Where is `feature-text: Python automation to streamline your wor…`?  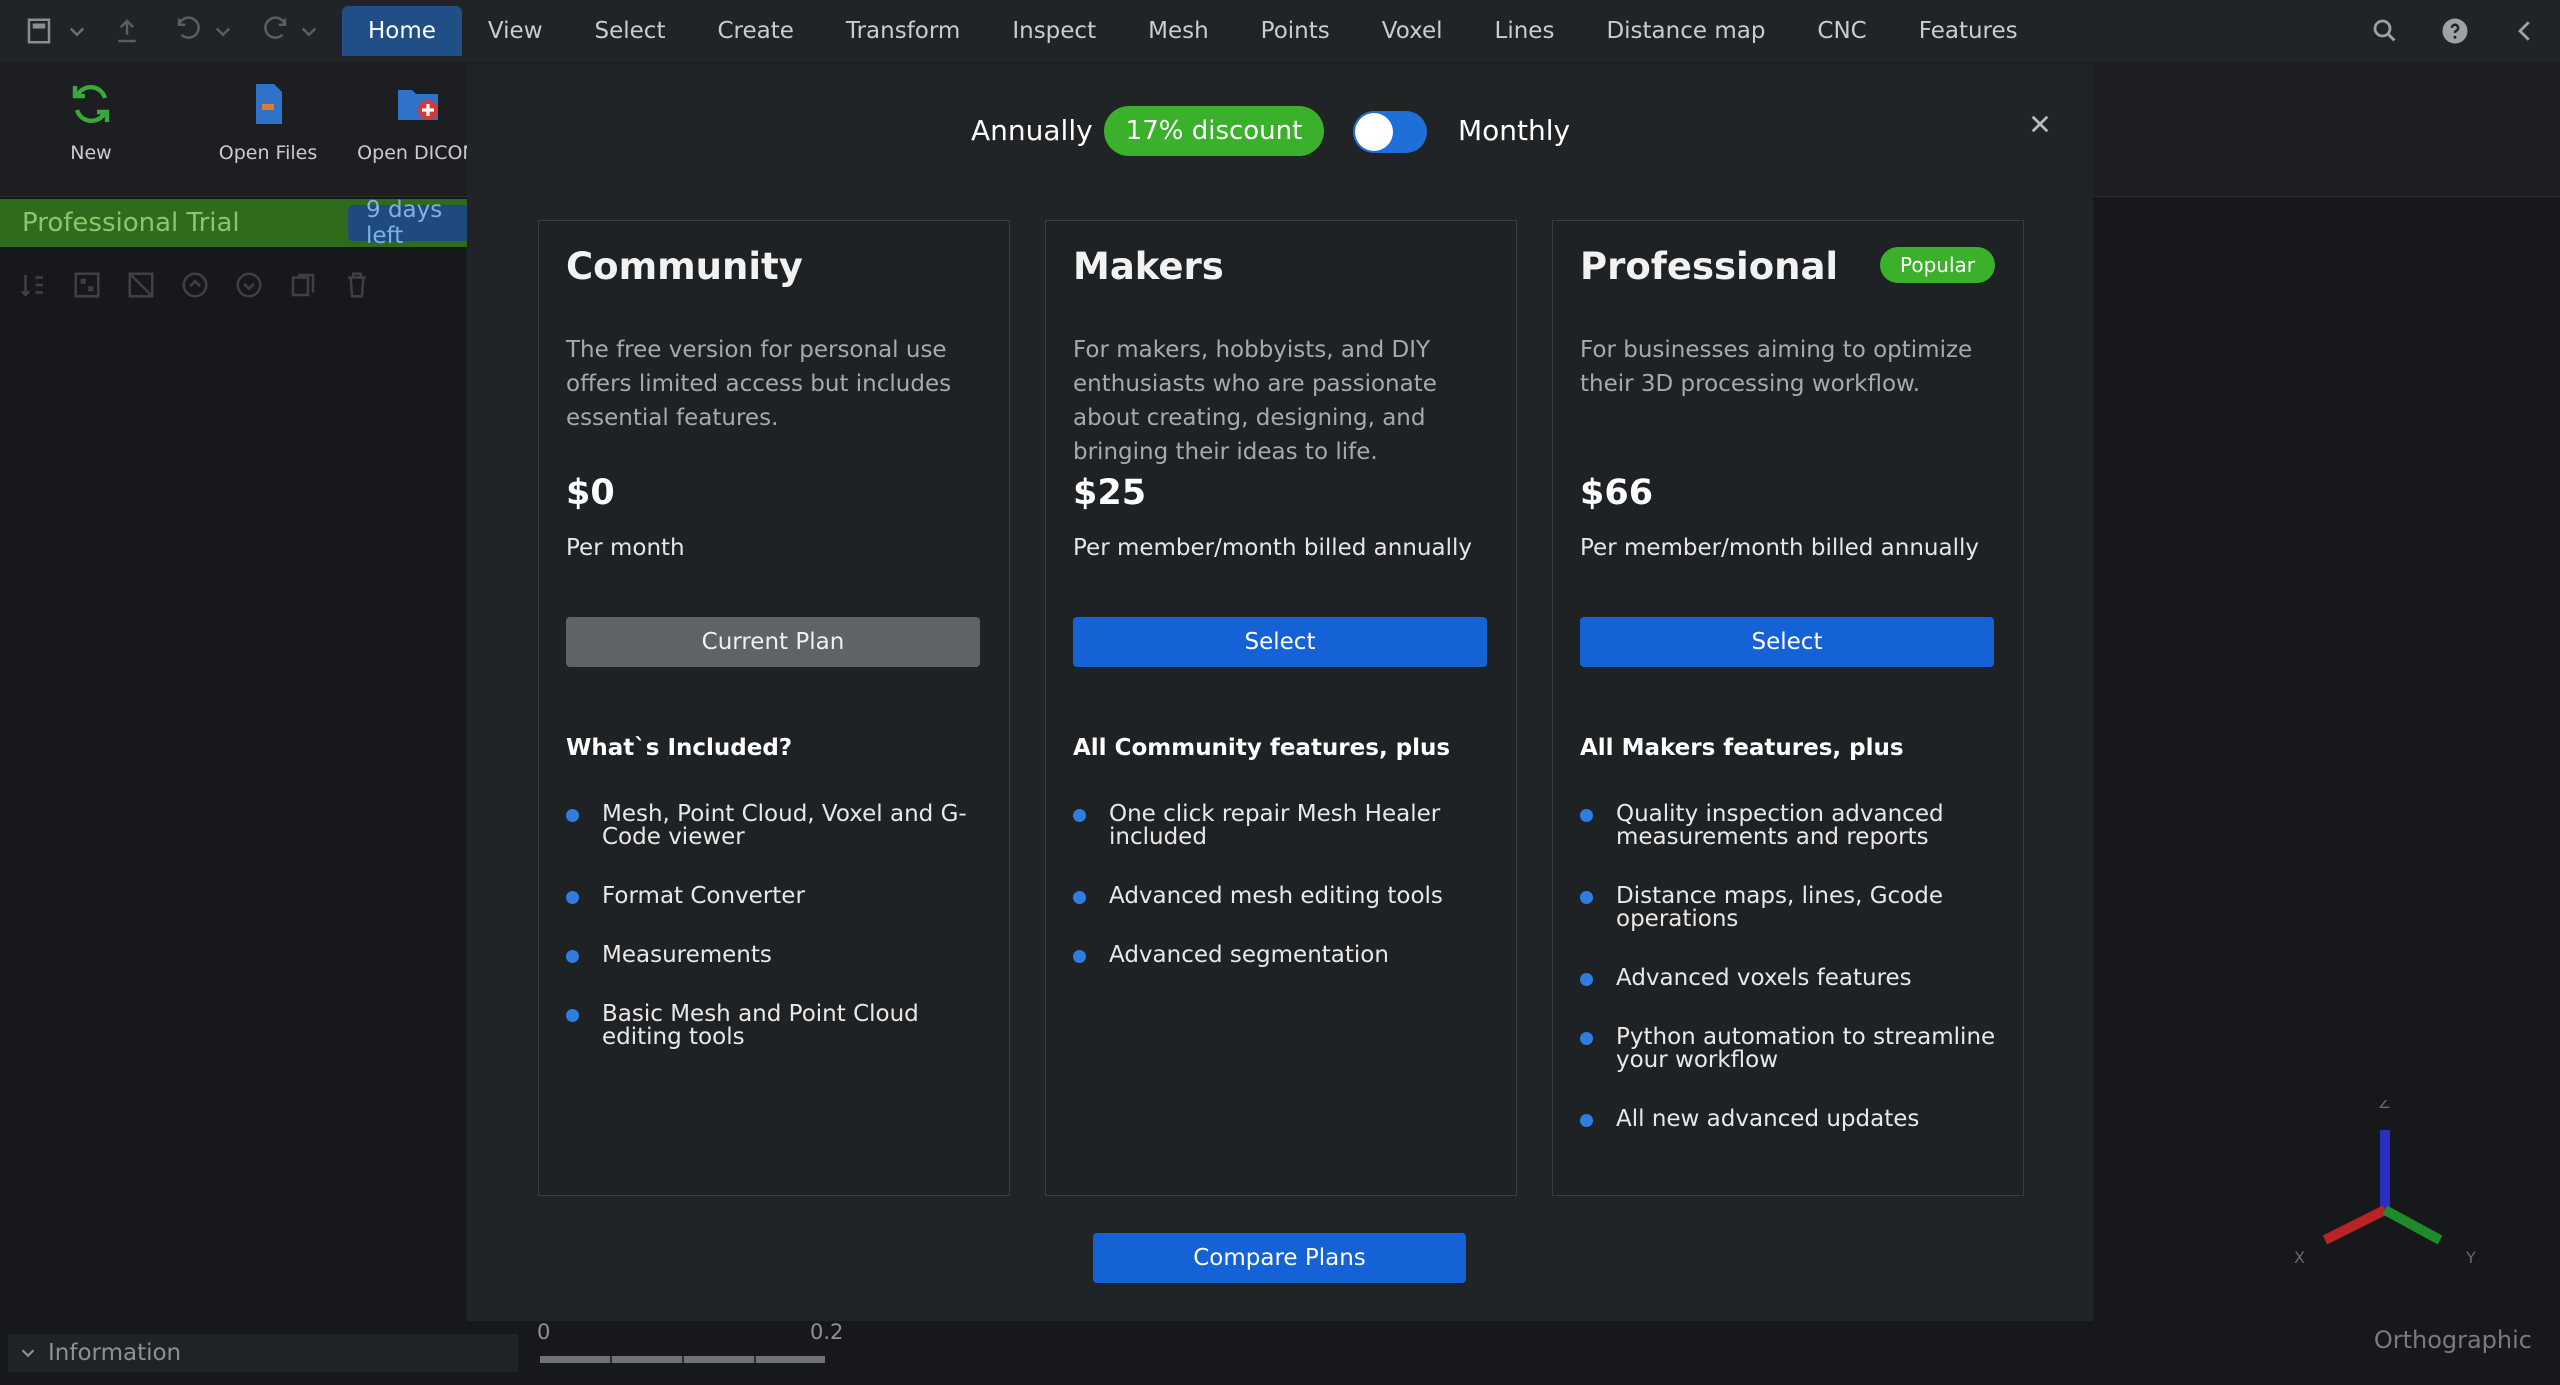 feature-text: Python automation to streamline your wor… is located at coordinates (1806, 1048).